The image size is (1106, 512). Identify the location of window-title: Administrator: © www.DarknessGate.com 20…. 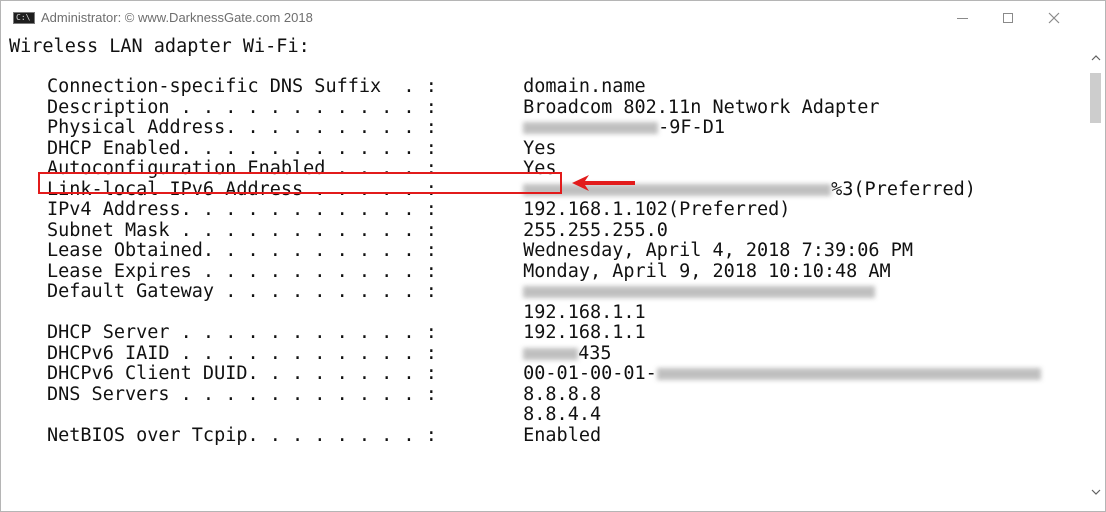
(177, 17).